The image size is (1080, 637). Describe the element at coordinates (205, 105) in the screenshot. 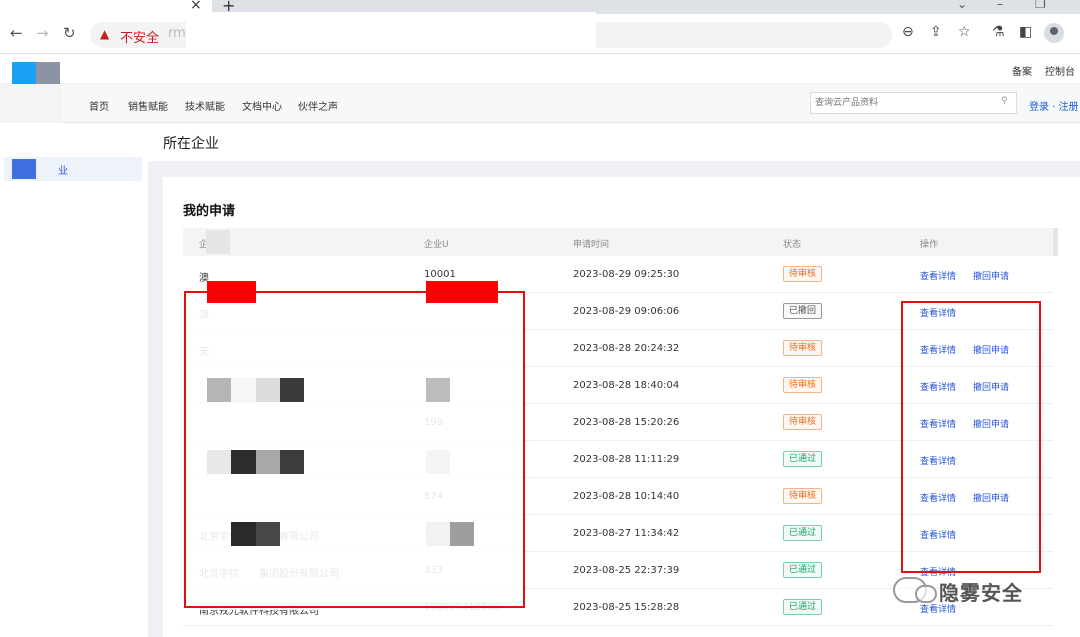

I see `nav-tech: 技术赋能` at that location.